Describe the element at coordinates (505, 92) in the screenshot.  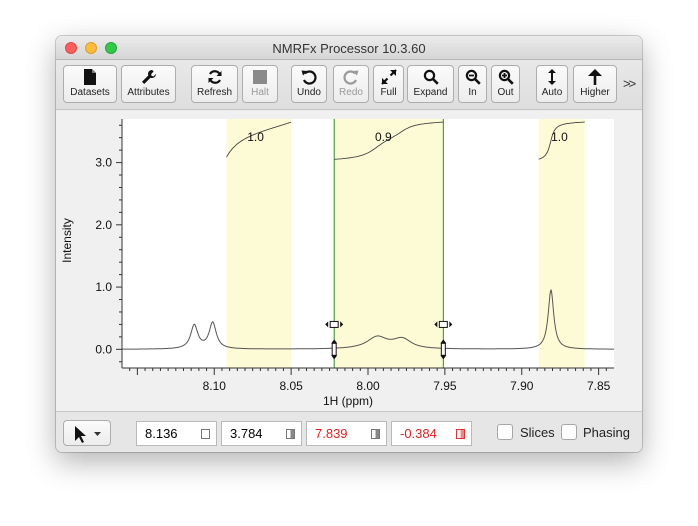
I see `zoom-out-label: Out` at that location.